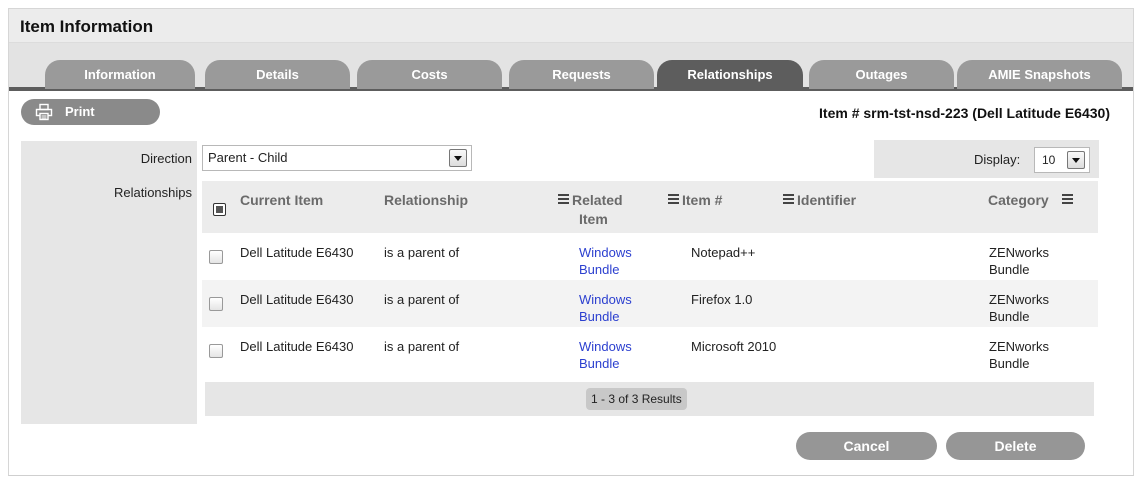 This screenshot has width=1136, height=481. Describe the element at coordinates (426, 200) in the screenshot. I see `col-relationship: Relationship` at that location.